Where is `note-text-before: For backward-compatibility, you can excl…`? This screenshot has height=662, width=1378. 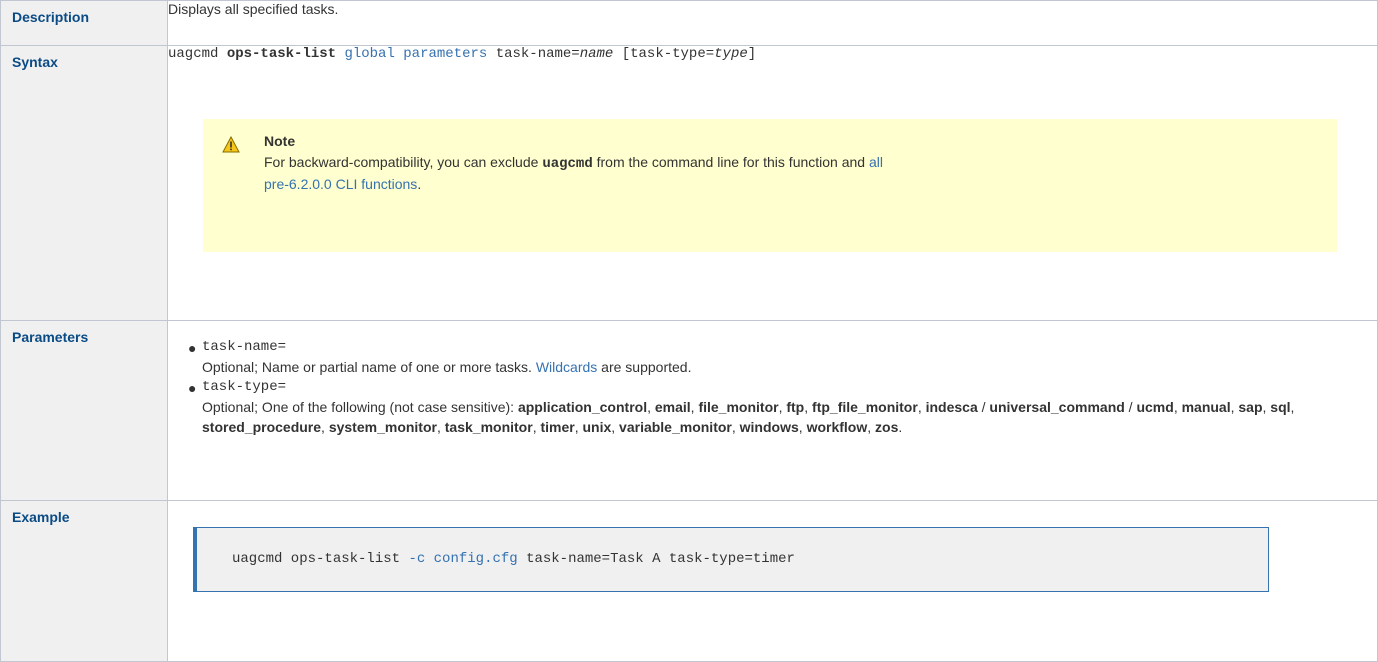 note-text-before: For backward-compatibility, you can excl… is located at coordinates (403, 162).